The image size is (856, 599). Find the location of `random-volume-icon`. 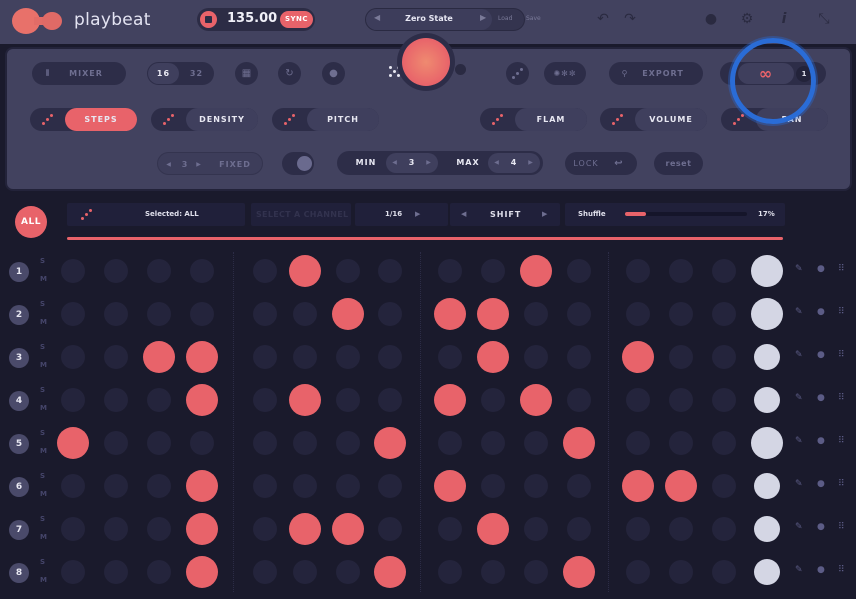

random-volume-icon is located at coordinates (618, 120).